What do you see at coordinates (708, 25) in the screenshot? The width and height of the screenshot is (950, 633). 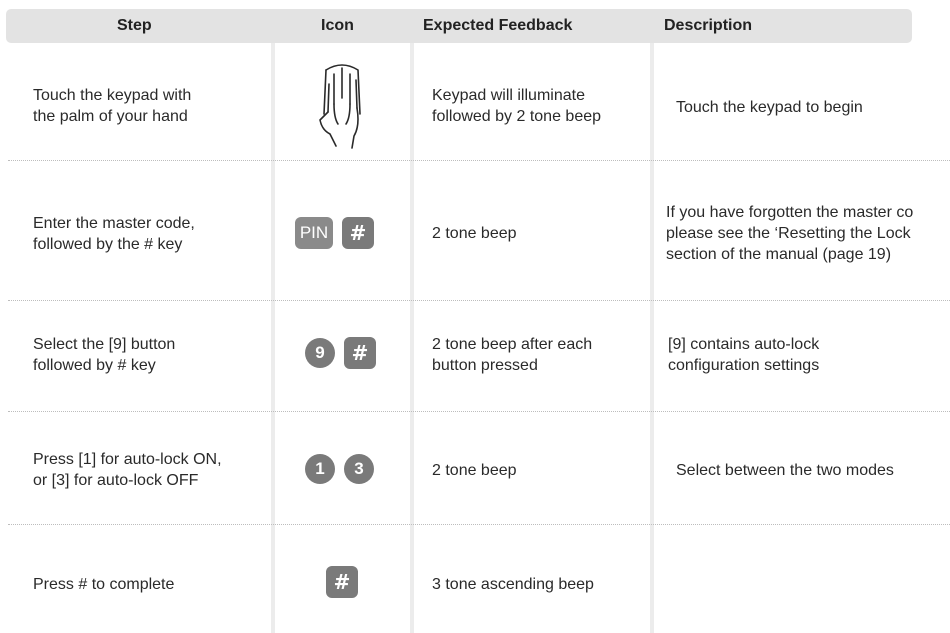 I see `header-description: Description` at bounding box center [708, 25].